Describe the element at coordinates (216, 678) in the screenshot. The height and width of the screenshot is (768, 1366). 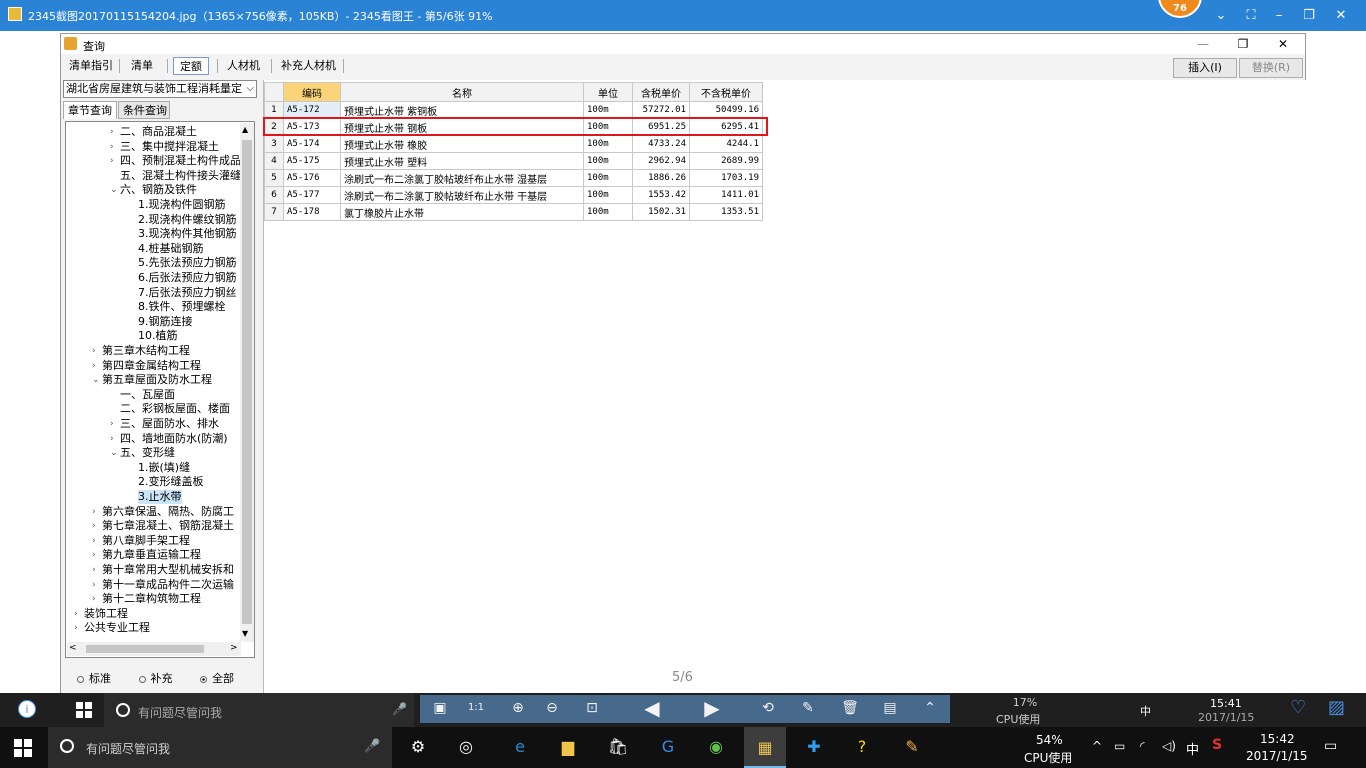
I see `radio-all: 全部` at that location.